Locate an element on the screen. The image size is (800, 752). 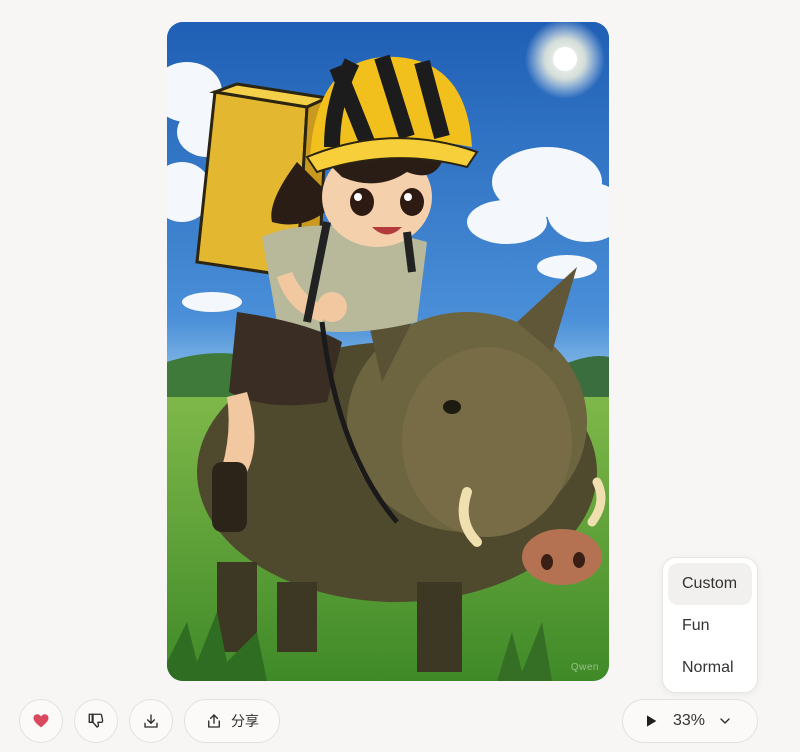
heart-icon is located at coordinates (41, 721).